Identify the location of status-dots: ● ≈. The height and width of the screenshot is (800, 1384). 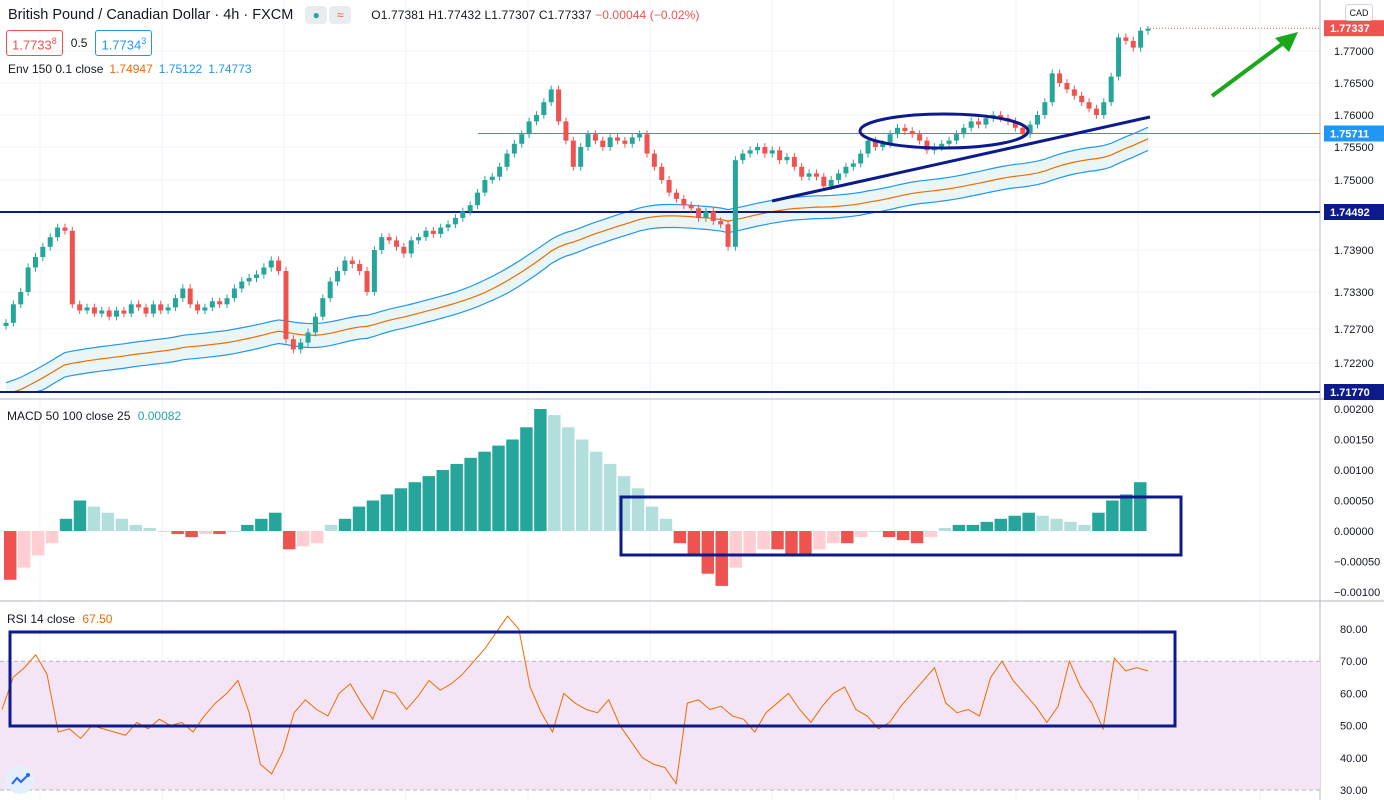
(328, 15).